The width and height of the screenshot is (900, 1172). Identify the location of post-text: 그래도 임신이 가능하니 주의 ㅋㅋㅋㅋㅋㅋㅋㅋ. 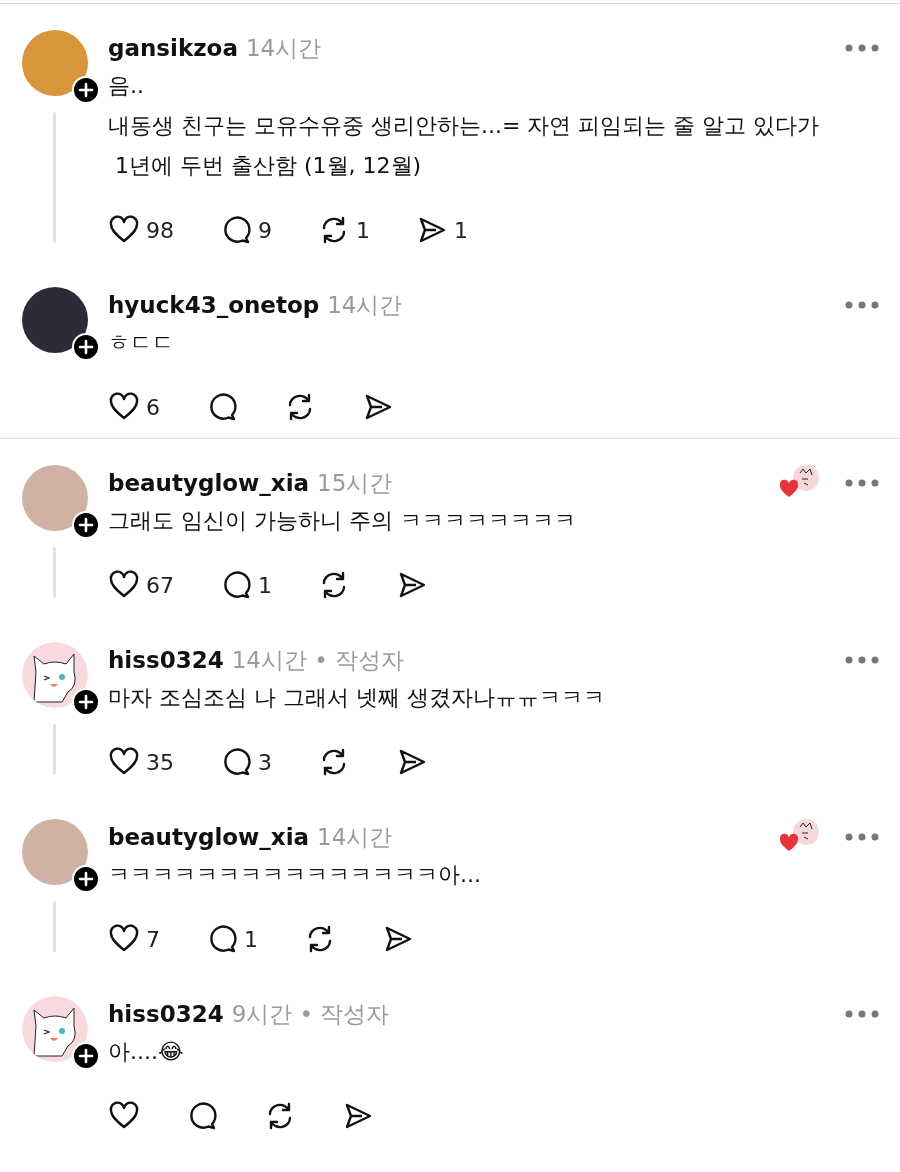
(342, 521).